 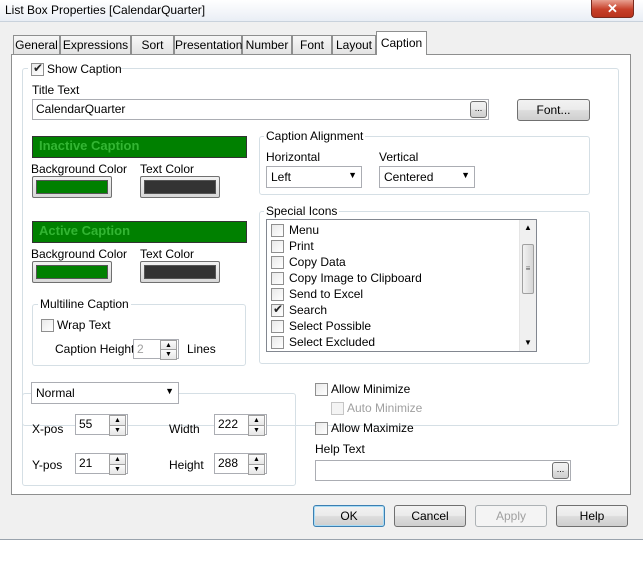 What do you see at coordinates (349, 516) in the screenshot?
I see `ok-button: OK` at bounding box center [349, 516].